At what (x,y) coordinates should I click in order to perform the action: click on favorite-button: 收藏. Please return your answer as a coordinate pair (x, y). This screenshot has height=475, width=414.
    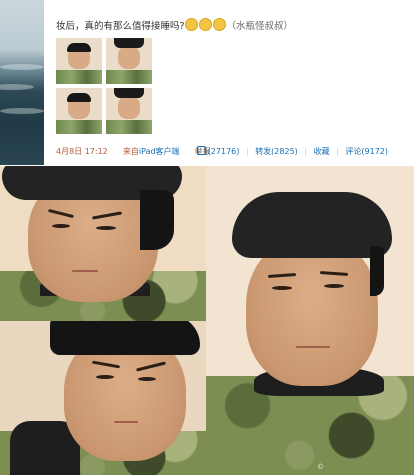
    Looking at the image, I should click on (322, 151).